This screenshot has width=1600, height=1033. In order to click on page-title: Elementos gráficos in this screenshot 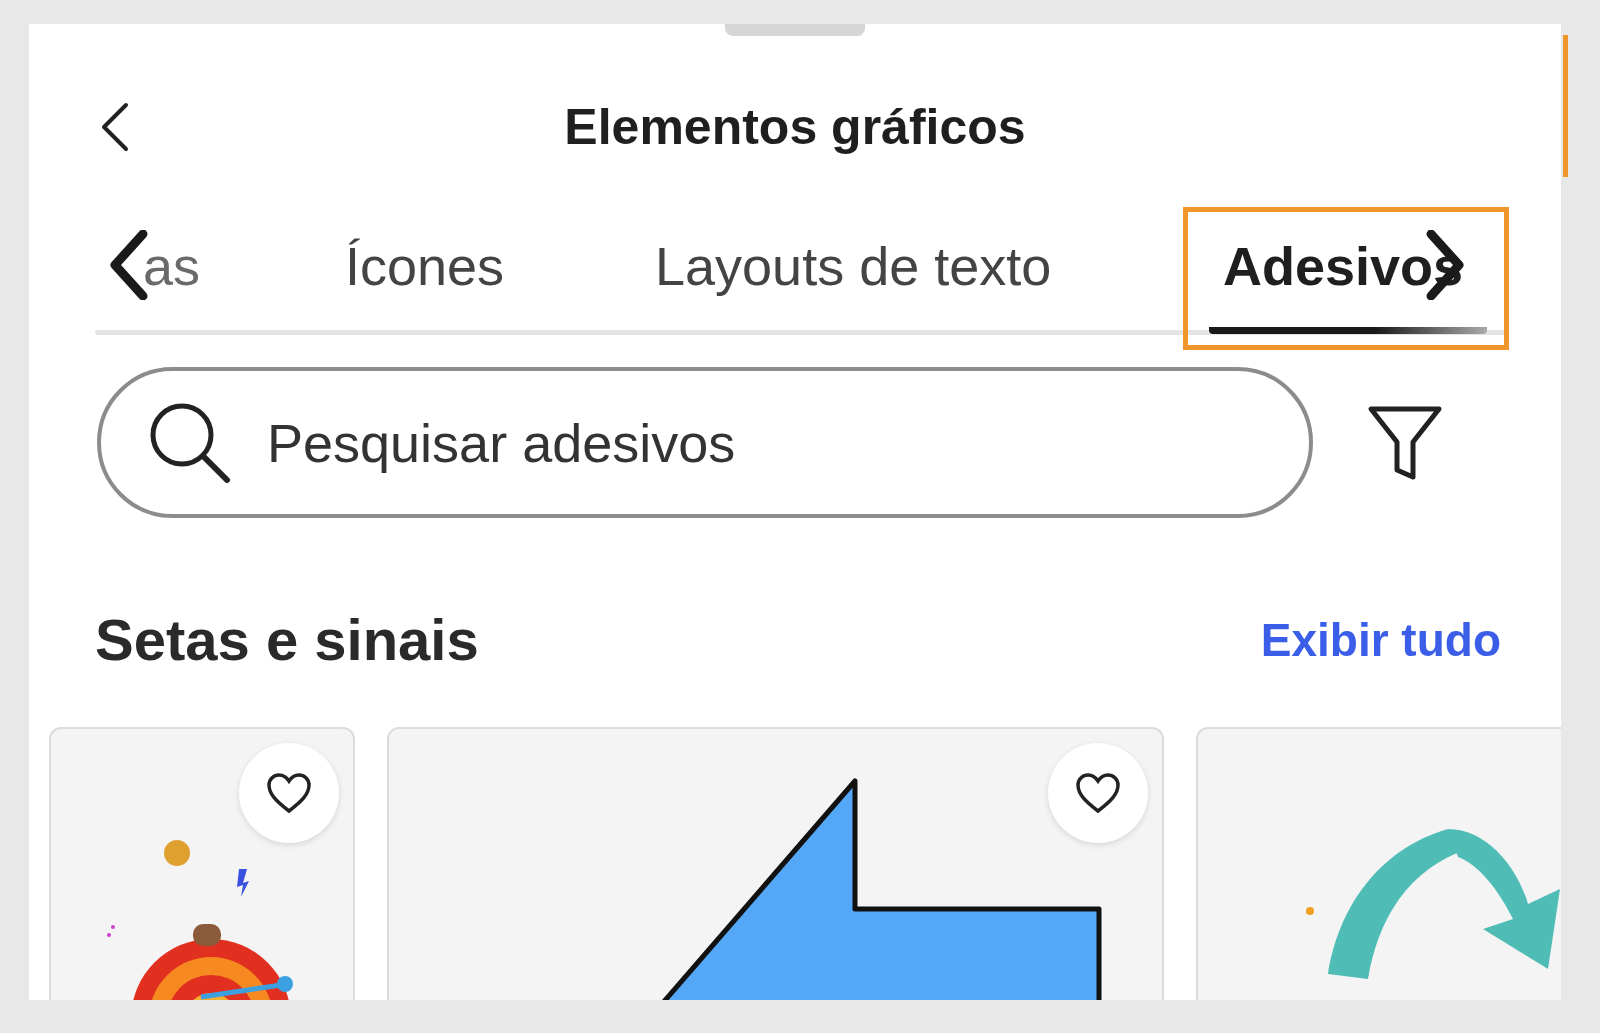, I will do `click(795, 127)`.